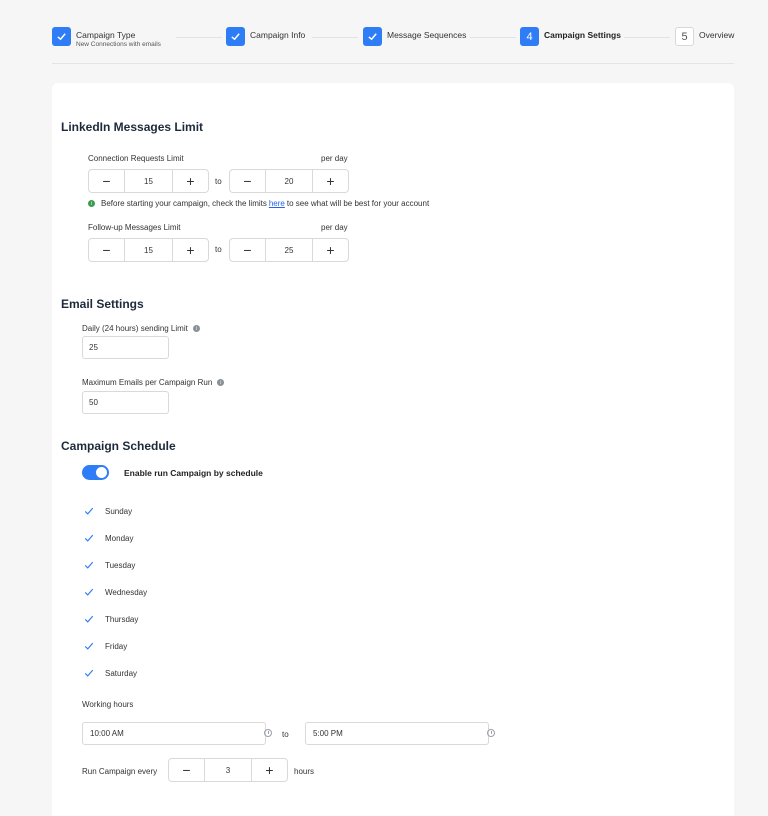 This screenshot has width=768, height=816. What do you see at coordinates (132, 127) in the screenshot?
I see `section-title-linkedin: LinkedIn Messages Limit` at bounding box center [132, 127].